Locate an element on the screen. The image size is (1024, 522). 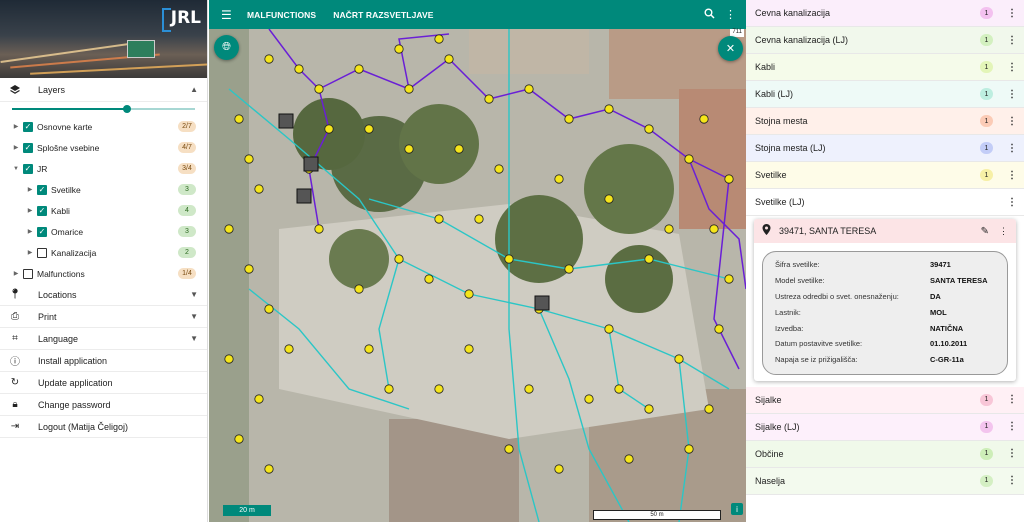
layer-checkbox is located at coordinates (42, 252).